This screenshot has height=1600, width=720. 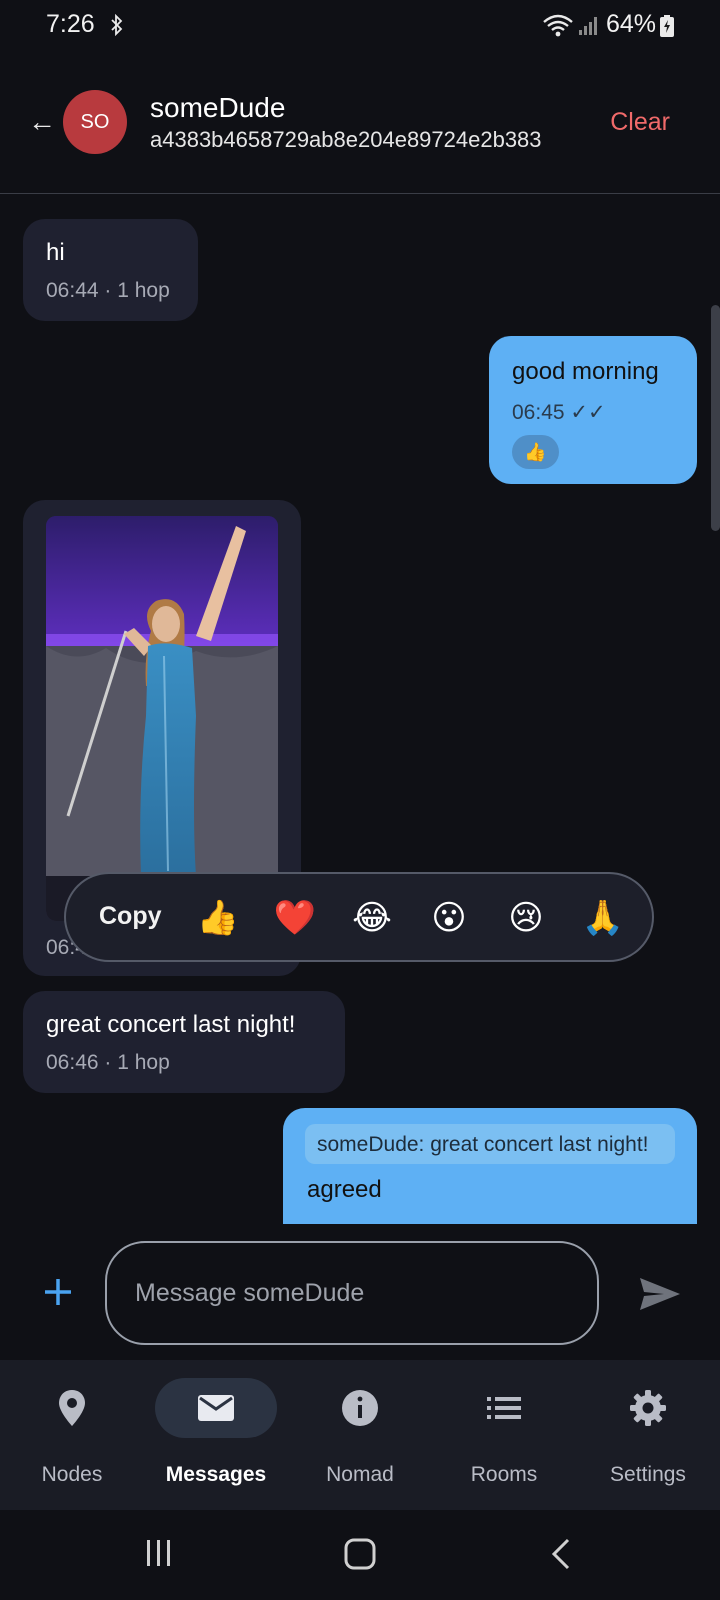 I want to click on composer, so click(x=360, y=1292).